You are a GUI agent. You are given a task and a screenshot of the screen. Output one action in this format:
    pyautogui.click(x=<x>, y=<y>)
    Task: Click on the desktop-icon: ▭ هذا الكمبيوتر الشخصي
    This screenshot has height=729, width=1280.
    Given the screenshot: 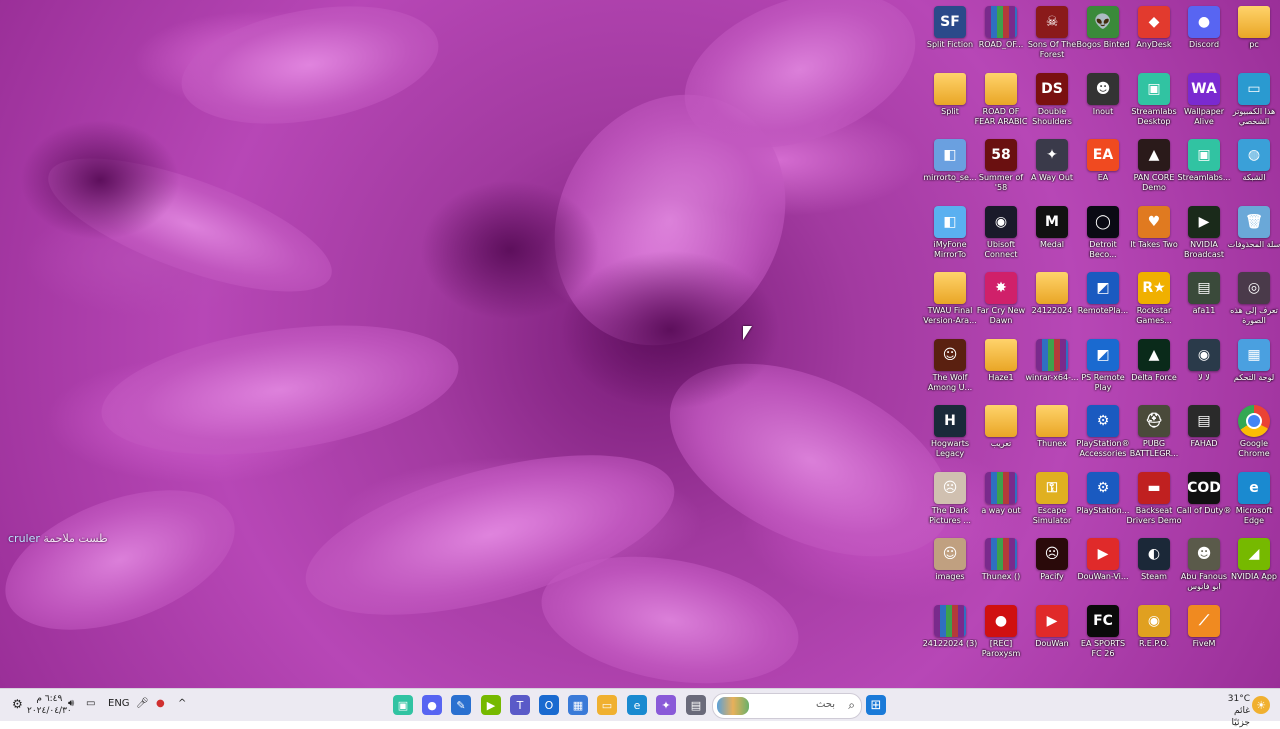 What is the action you would take?
    pyautogui.click(x=1254, y=102)
    